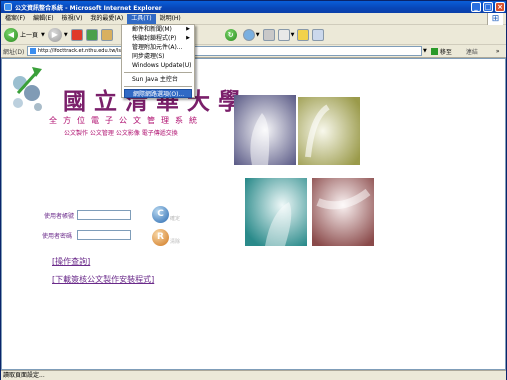  What do you see at coordinates (434, 51) in the screenshot?
I see `go-icon` at bounding box center [434, 51].